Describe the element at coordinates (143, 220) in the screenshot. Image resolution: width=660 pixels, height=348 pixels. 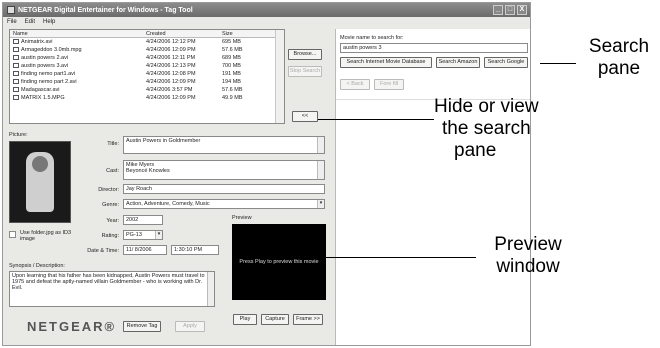
I see `year-field: 2002` at that location.